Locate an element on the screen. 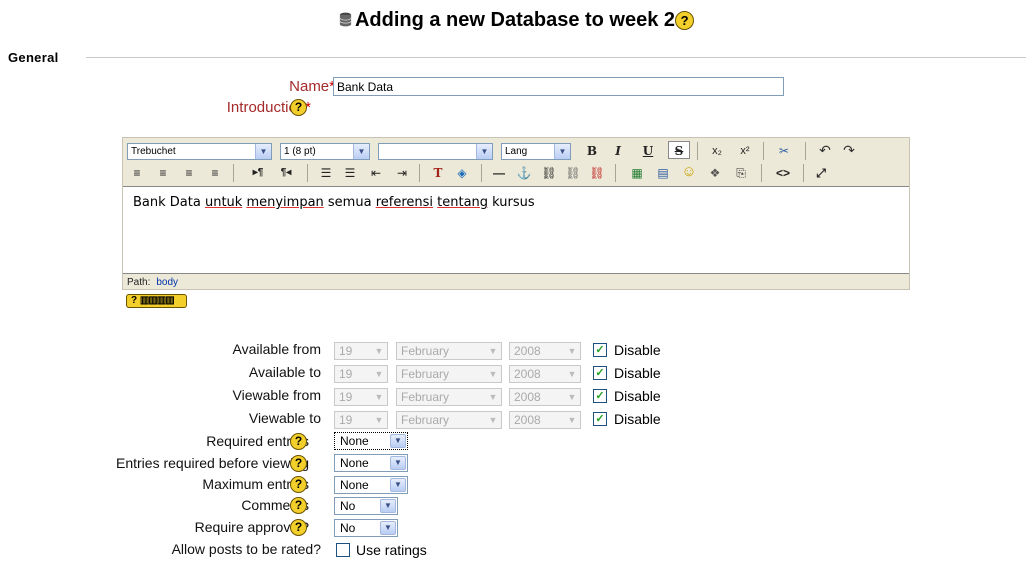 The width and height of the screenshot is (1032, 563). path-link-body: body is located at coordinates (167, 282).